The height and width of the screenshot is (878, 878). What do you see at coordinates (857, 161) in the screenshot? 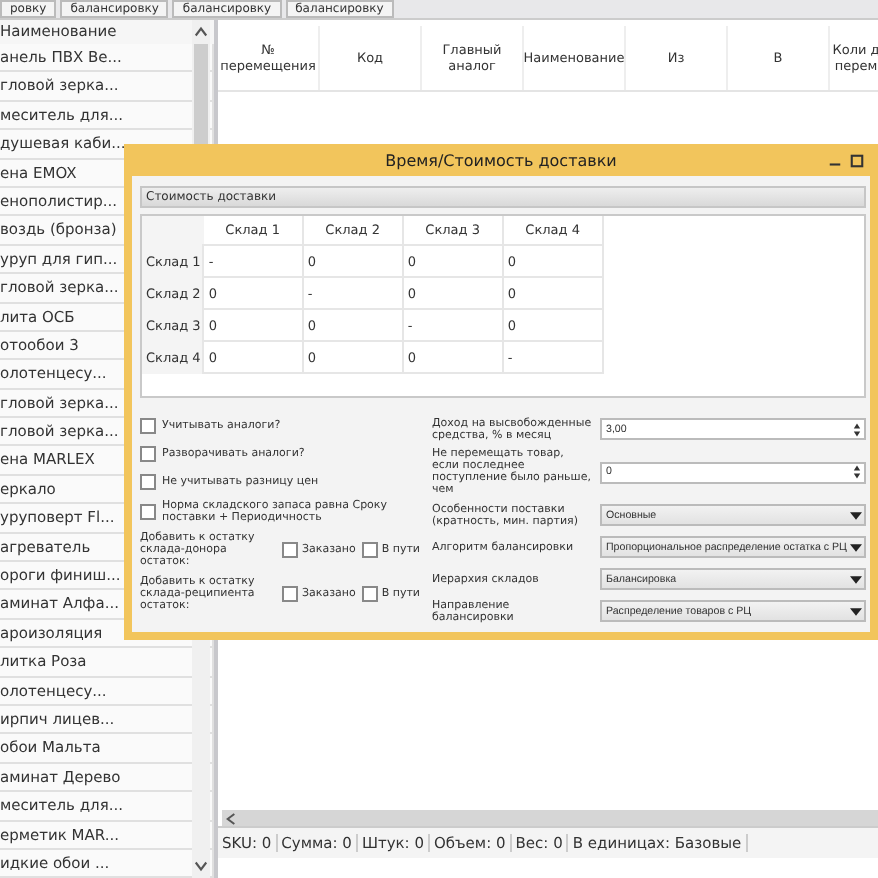
I see `maximize-icon` at bounding box center [857, 161].